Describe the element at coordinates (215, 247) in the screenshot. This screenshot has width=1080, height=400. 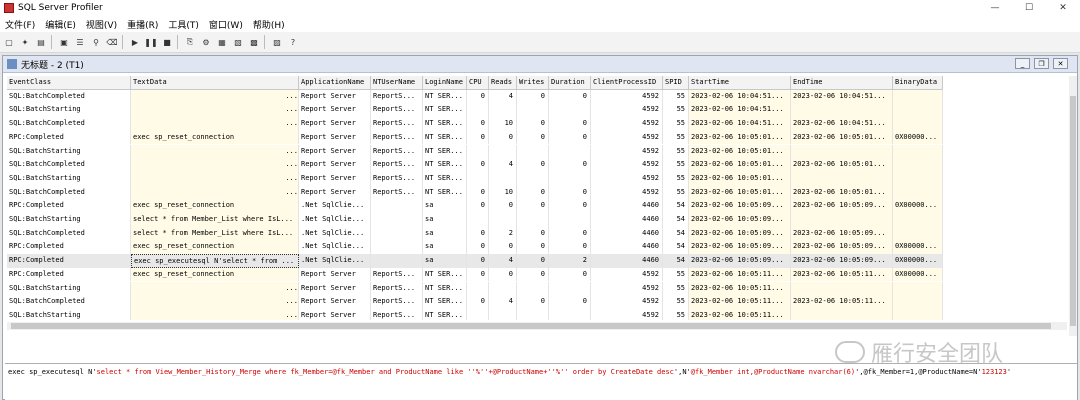
I see `cell-text-data: exec sp_reset_connection` at that location.